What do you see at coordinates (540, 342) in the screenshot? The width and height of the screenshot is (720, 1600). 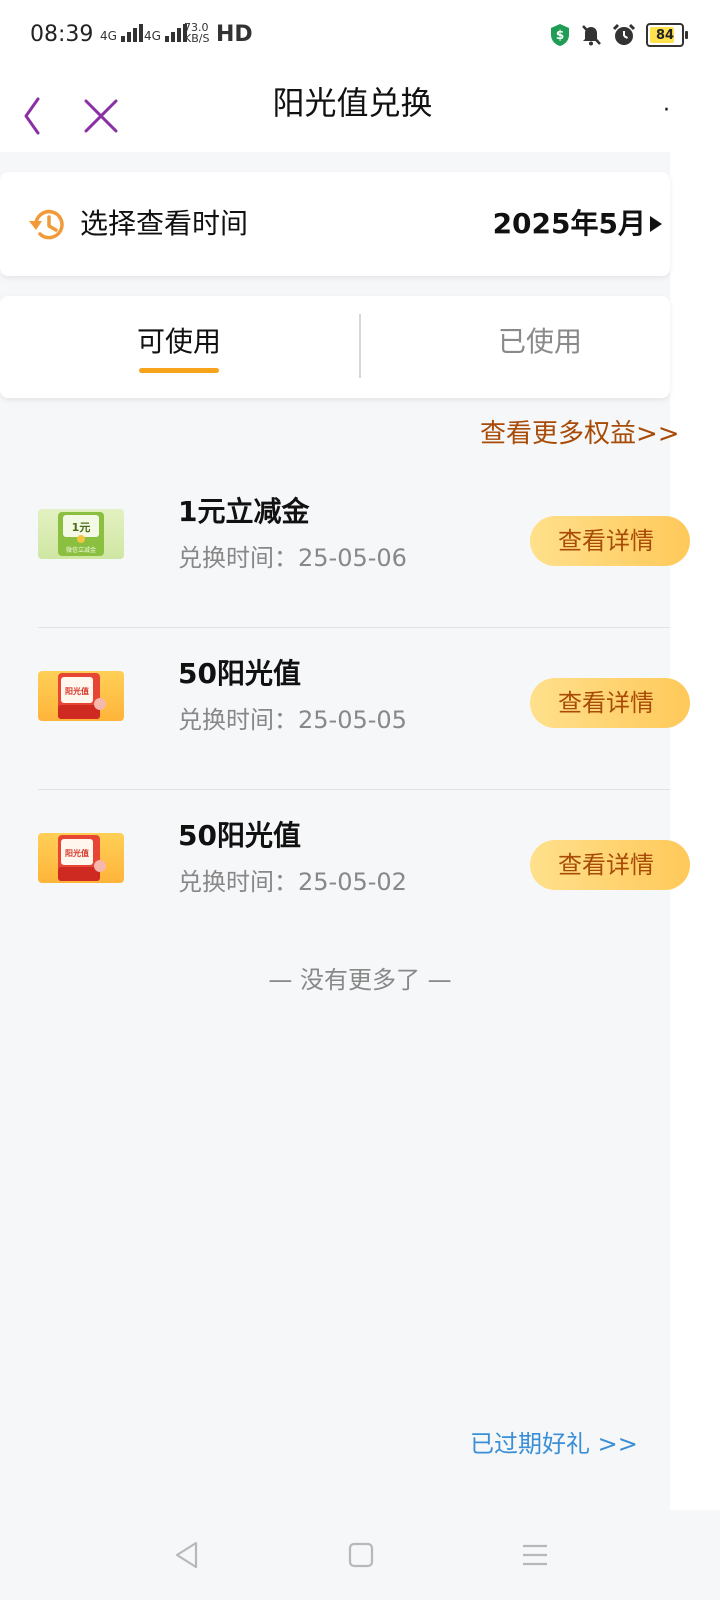 I see `tab-used: 已使用` at bounding box center [540, 342].